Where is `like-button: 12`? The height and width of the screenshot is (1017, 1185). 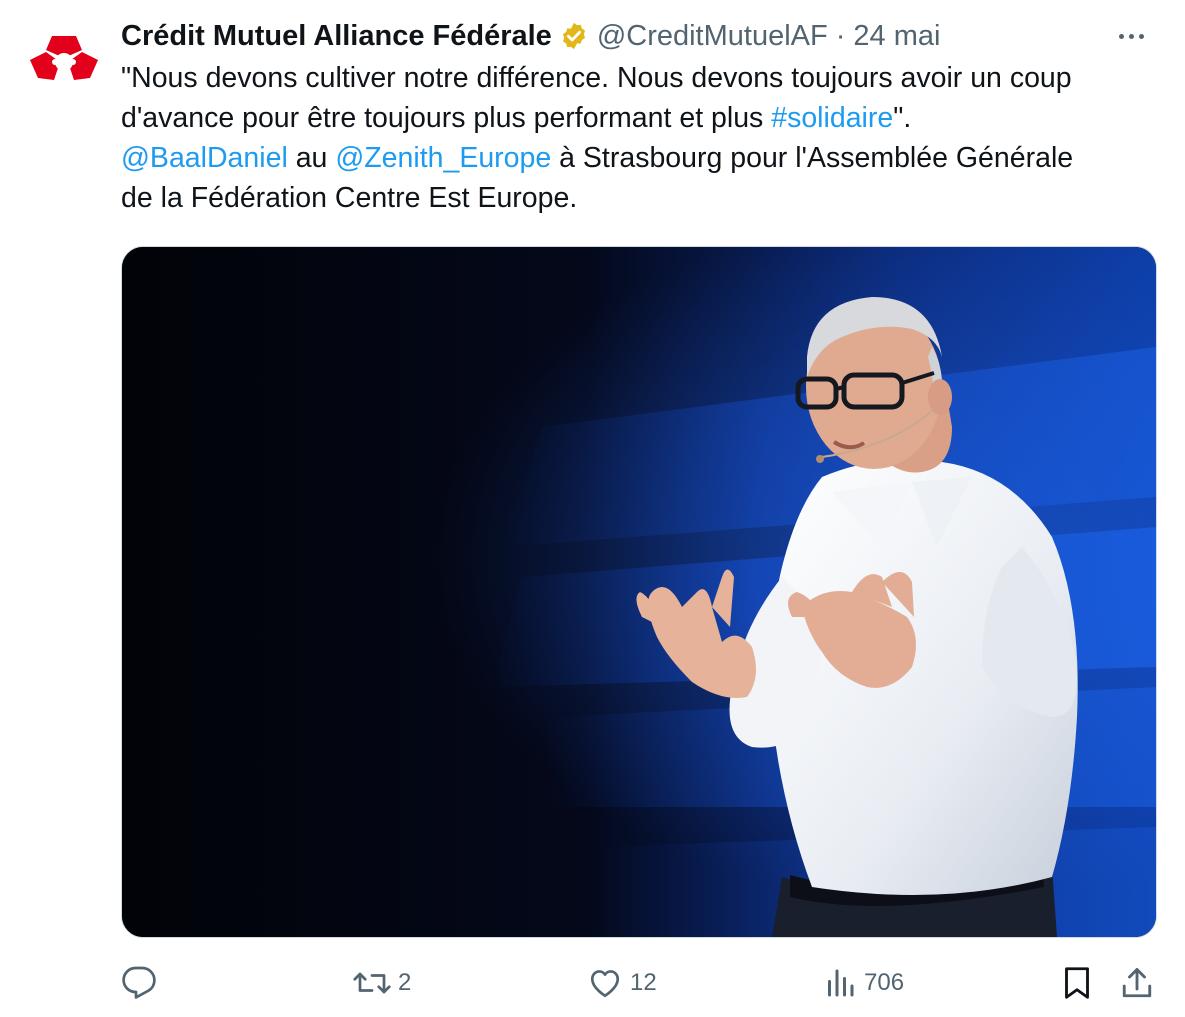
like-button: 12 is located at coordinates (621, 983).